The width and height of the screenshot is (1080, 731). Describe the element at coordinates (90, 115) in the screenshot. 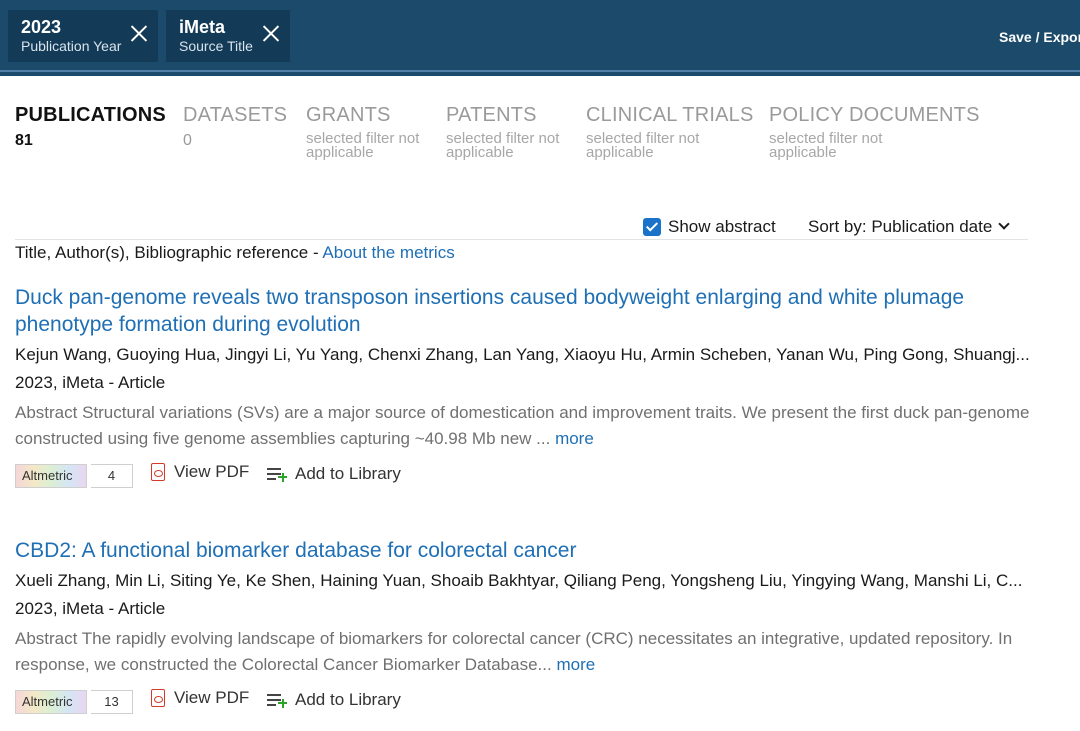

I see `tab-label: PUBLICATIONS` at that location.